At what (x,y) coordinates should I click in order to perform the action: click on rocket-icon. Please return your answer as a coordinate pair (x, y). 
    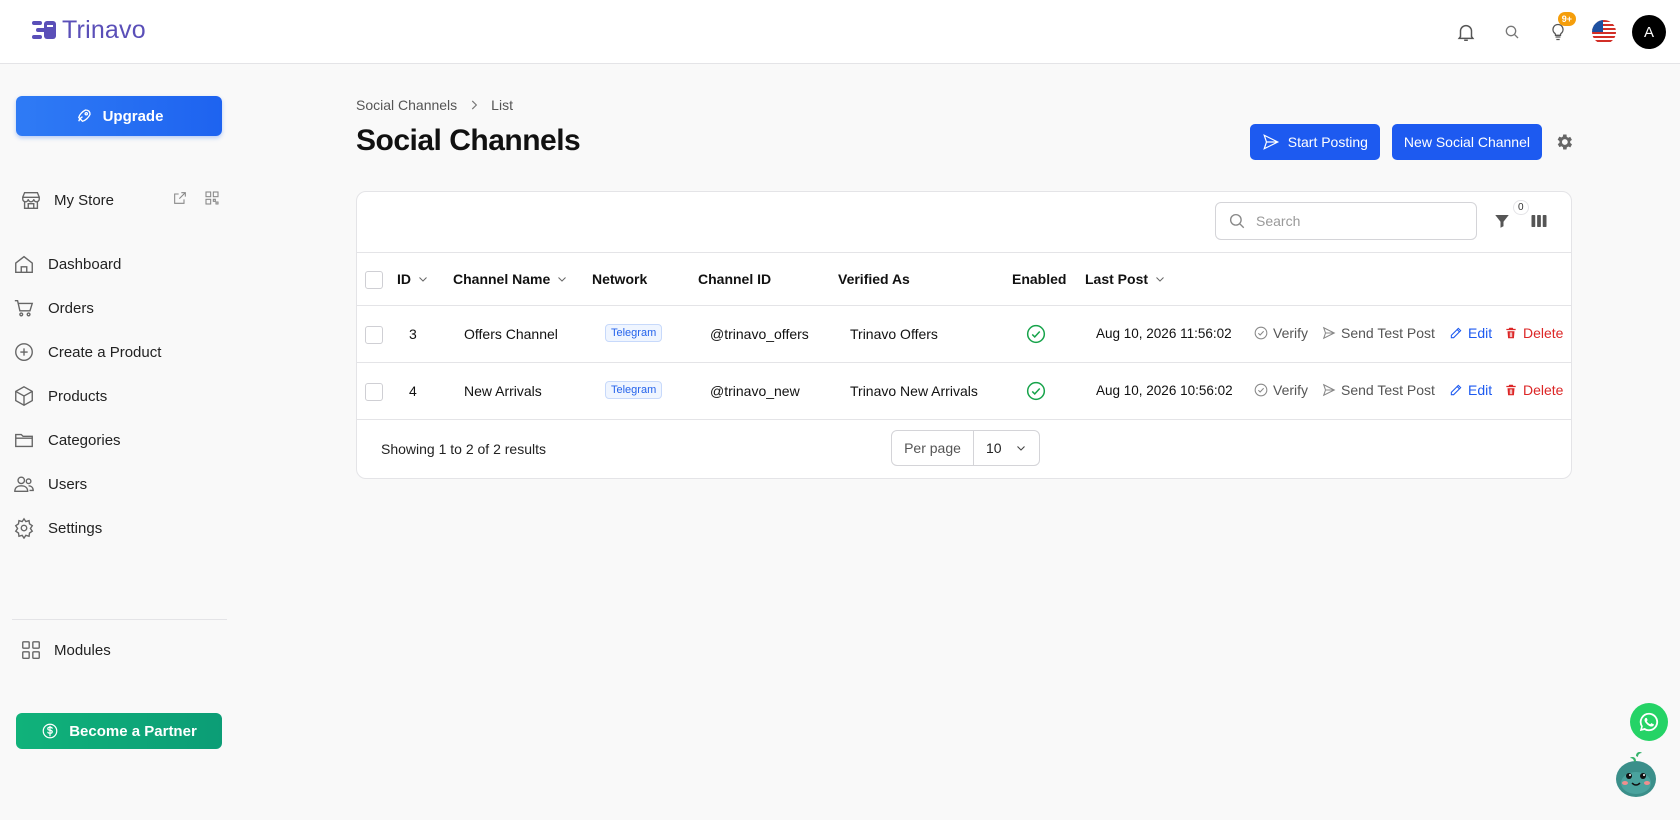
    Looking at the image, I should click on (84, 115).